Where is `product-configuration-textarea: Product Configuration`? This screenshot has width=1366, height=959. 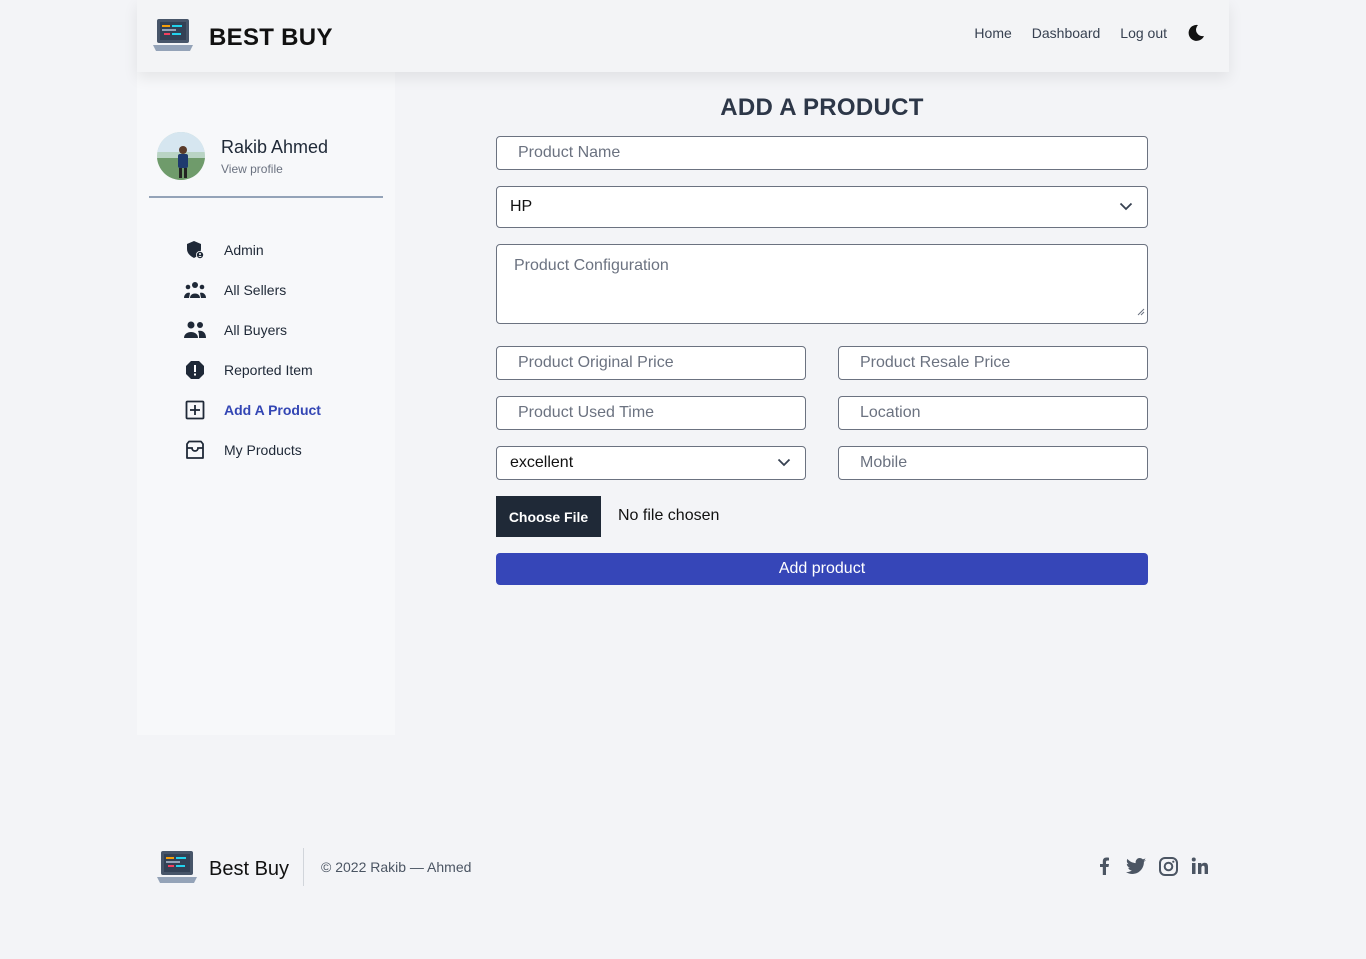
product-configuration-textarea: Product Configuration is located at coordinates (822, 284).